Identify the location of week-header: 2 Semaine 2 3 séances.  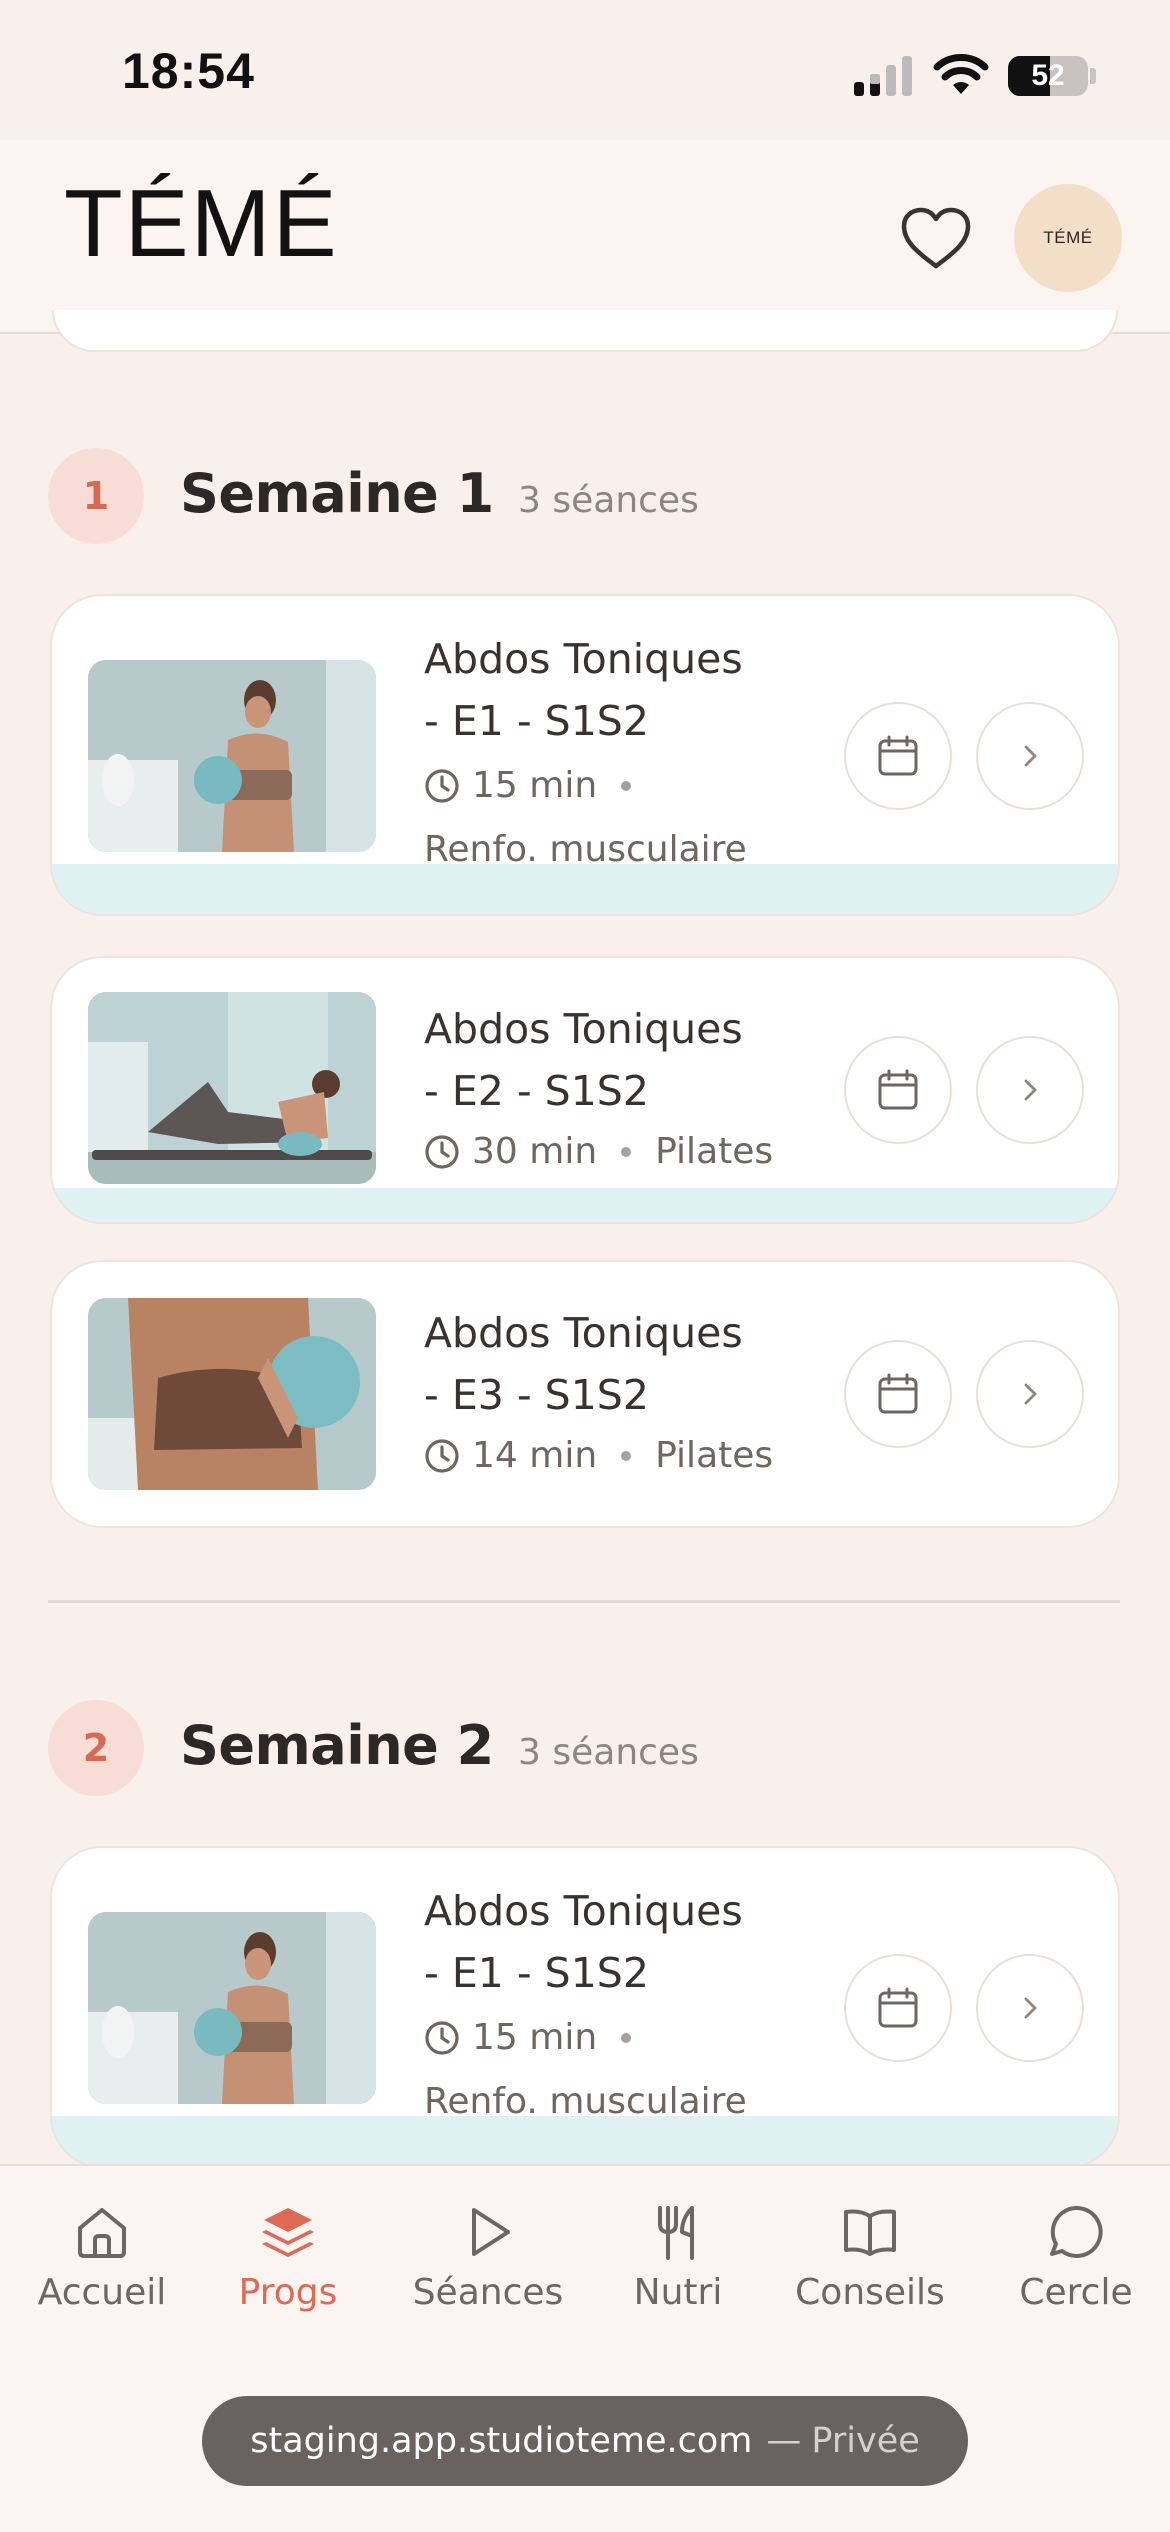
(583, 1750).